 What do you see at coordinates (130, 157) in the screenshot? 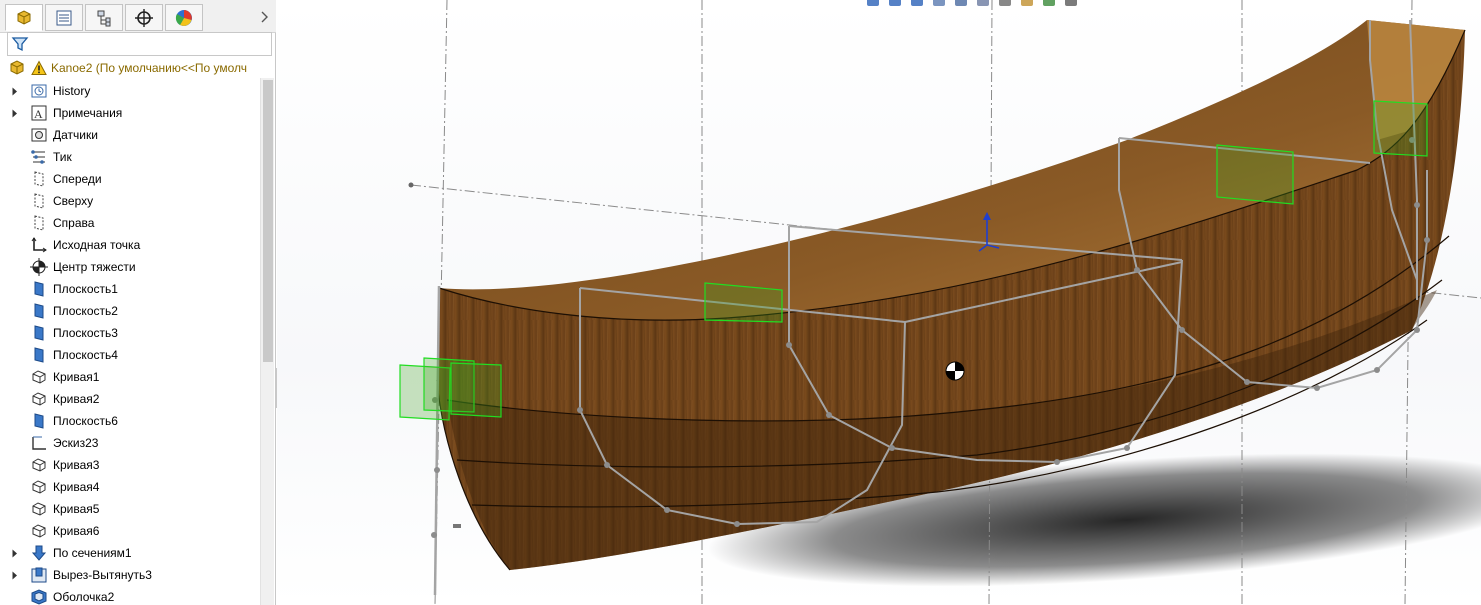
I see `tree-item: Тик` at bounding box center [130, 157].